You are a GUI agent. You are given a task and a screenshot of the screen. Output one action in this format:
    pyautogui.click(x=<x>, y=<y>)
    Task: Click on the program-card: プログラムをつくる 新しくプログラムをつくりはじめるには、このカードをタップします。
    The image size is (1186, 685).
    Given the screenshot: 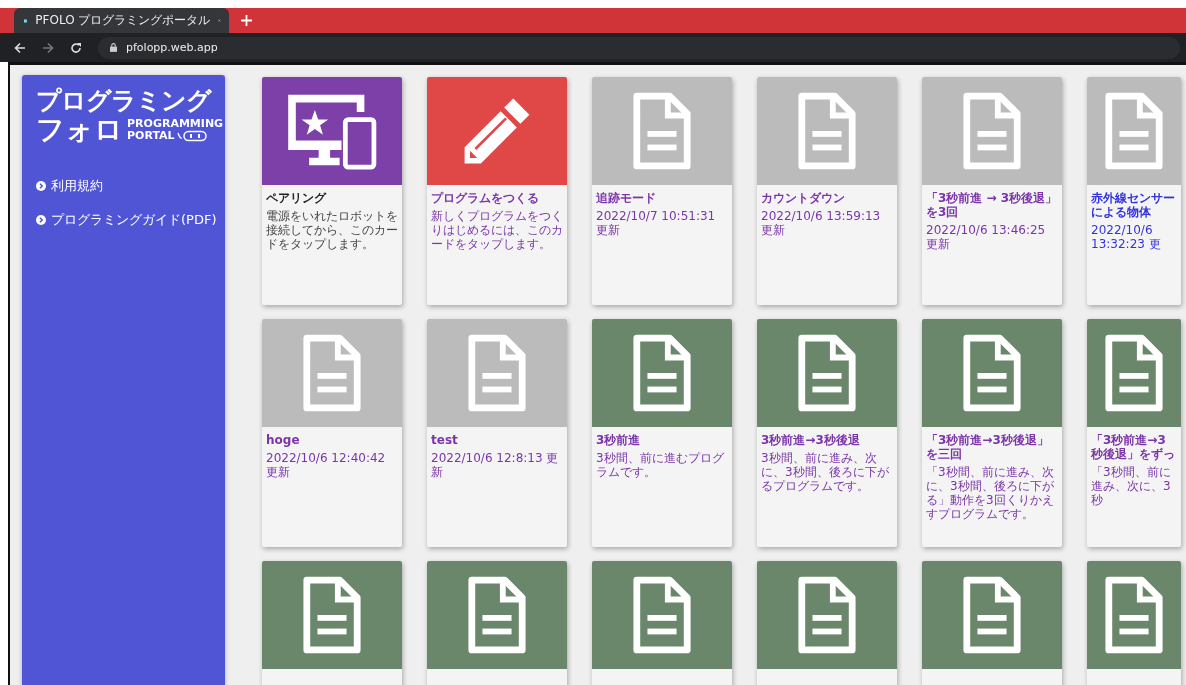 What is the action you would take?
    pyautogui.click(x=497, y=191)
    